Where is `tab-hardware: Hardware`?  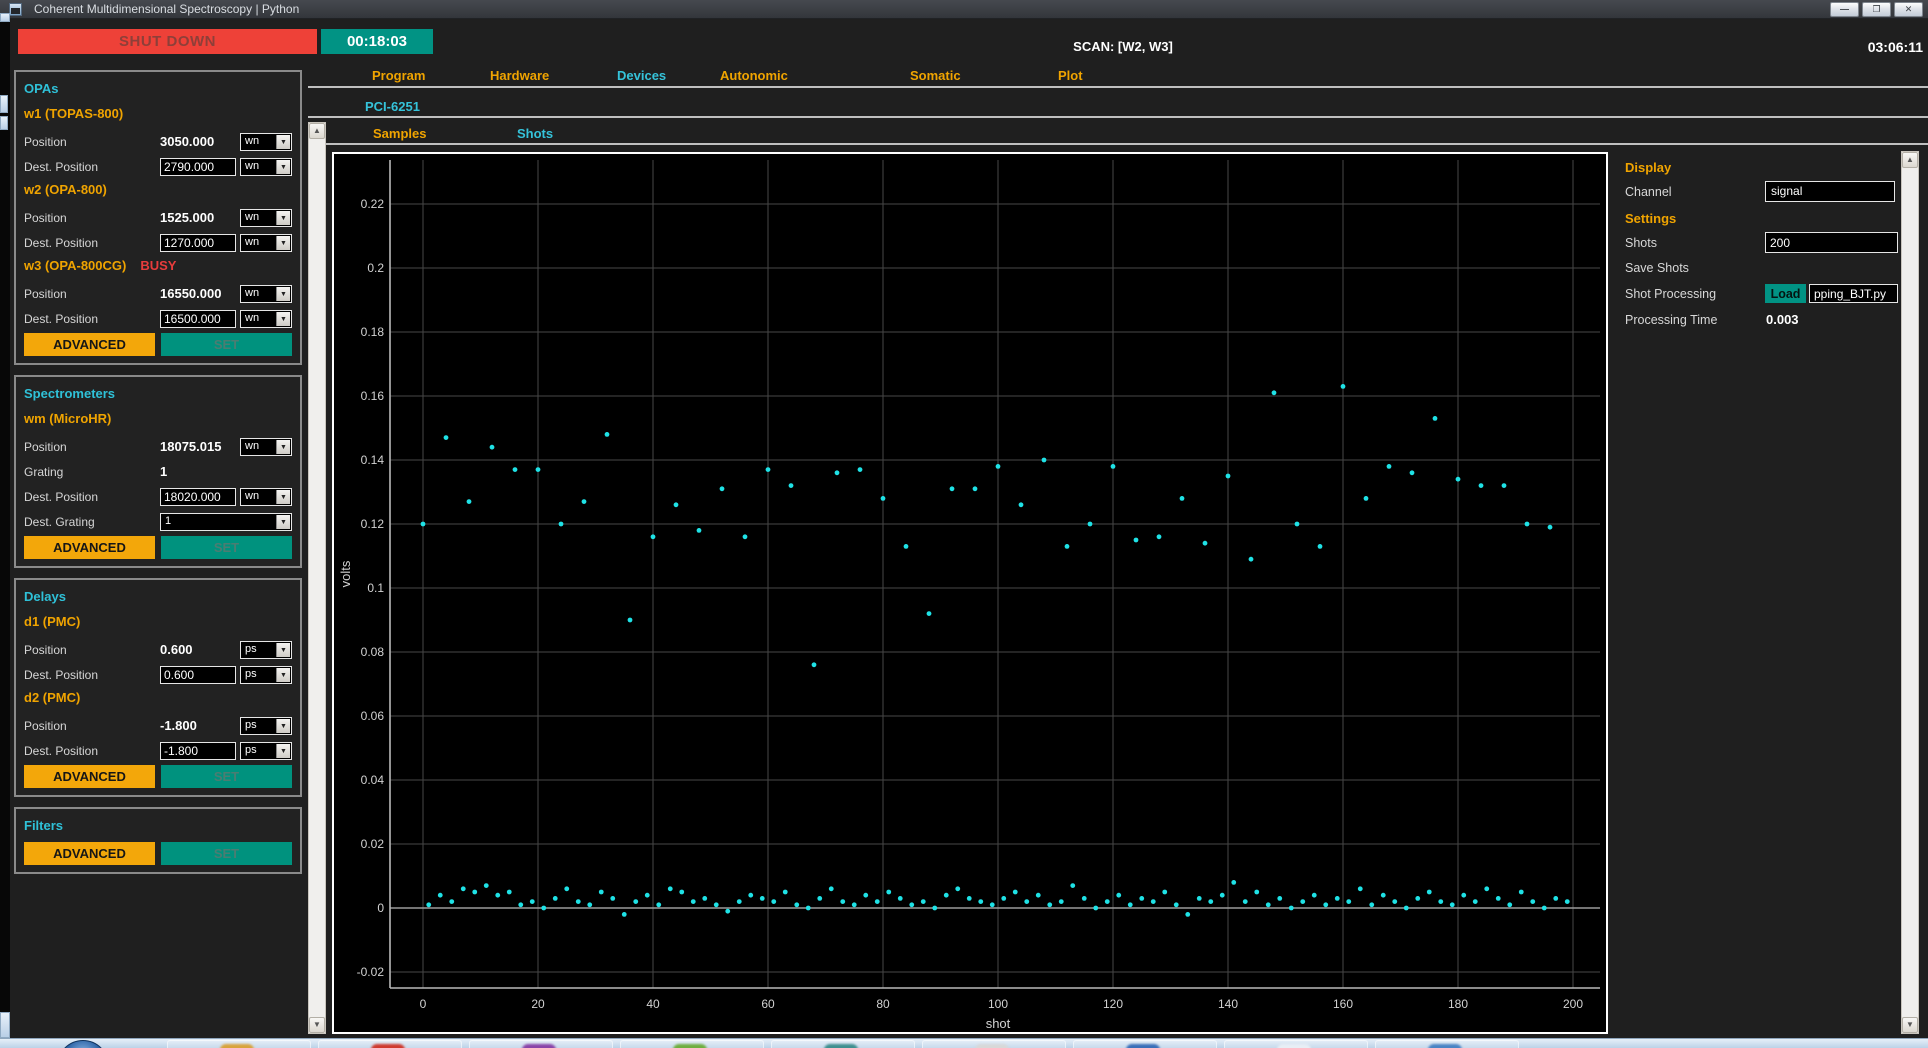 tab-hardware: Hardware is located at coordinates (519, 75).